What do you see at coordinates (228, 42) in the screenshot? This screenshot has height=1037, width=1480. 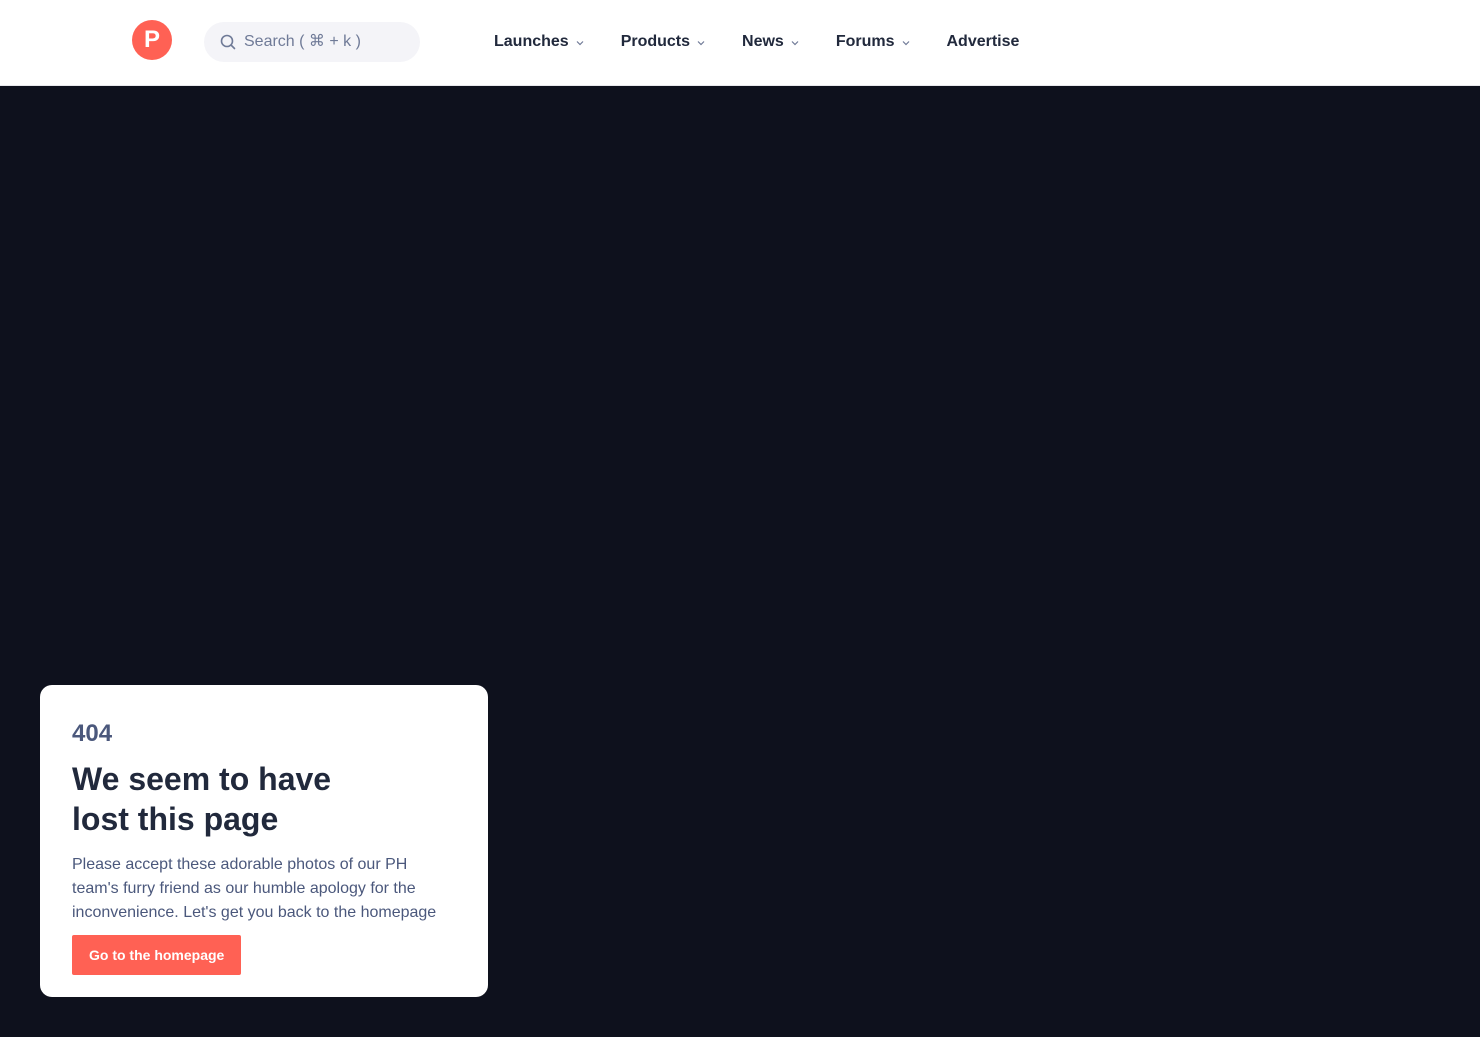 I see `search-icon` at bounding box center [228, 42].